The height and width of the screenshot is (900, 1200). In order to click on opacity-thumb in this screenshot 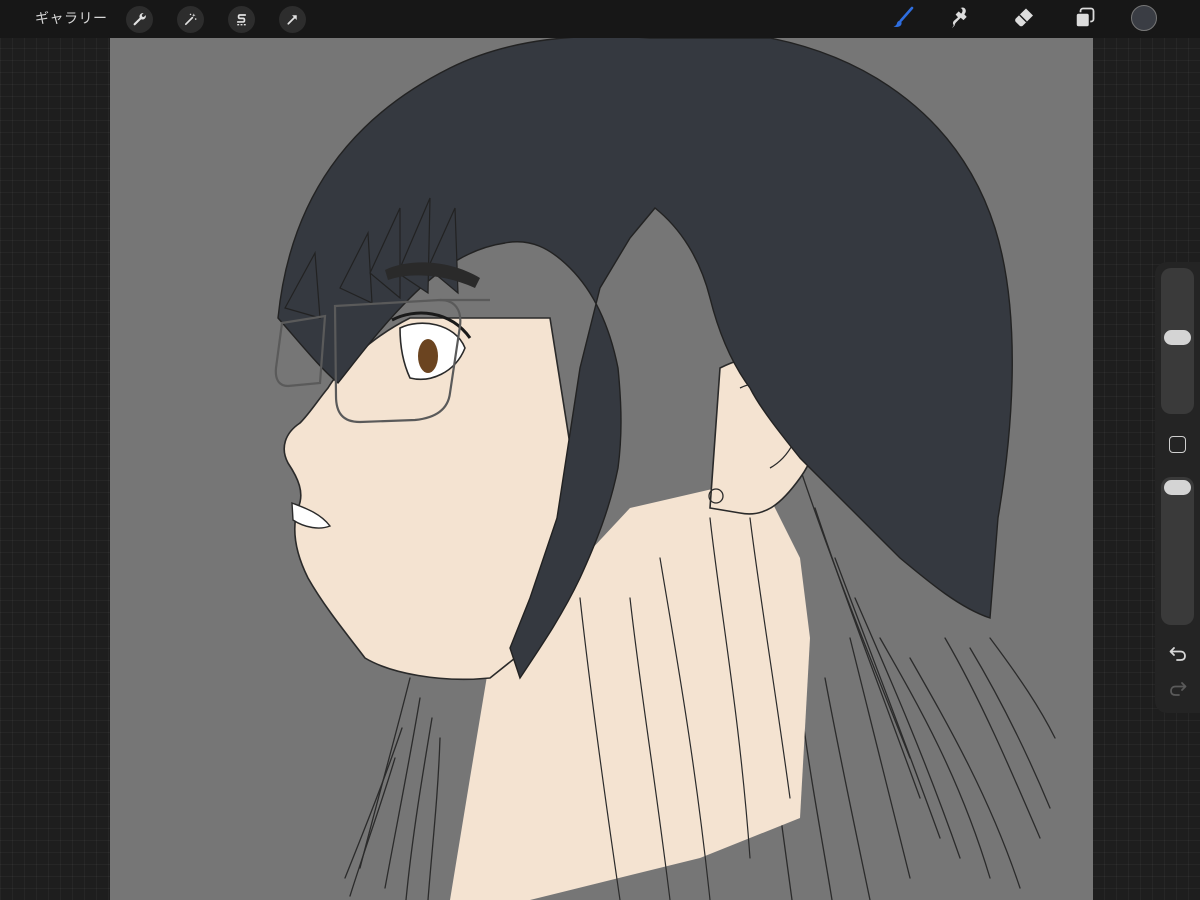, I will do `click(1177, 487)`.